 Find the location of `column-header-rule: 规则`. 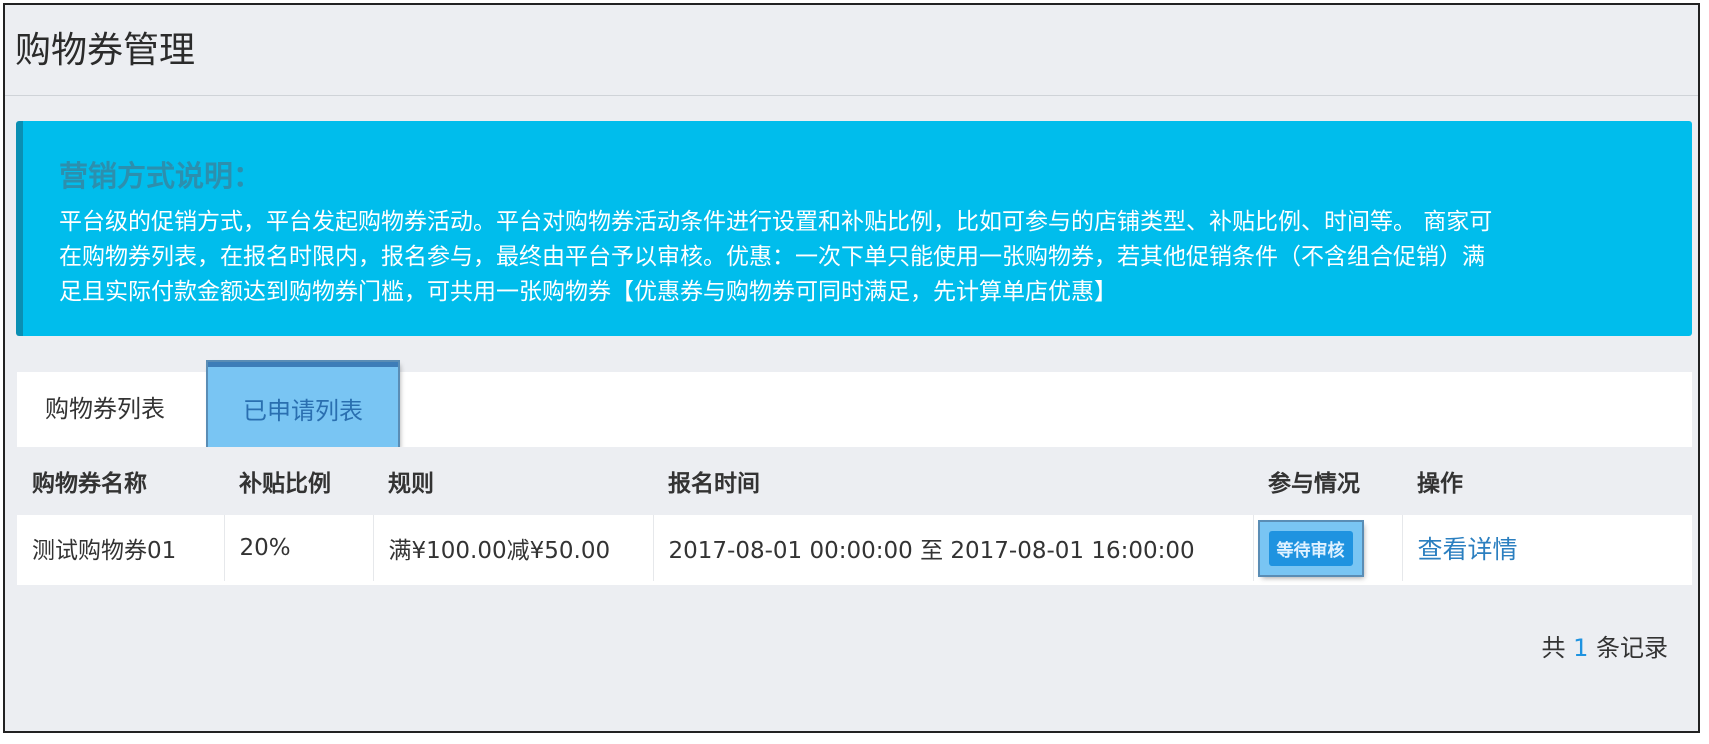

column-header-rule: 规则 is located at coordinates (513, 481).